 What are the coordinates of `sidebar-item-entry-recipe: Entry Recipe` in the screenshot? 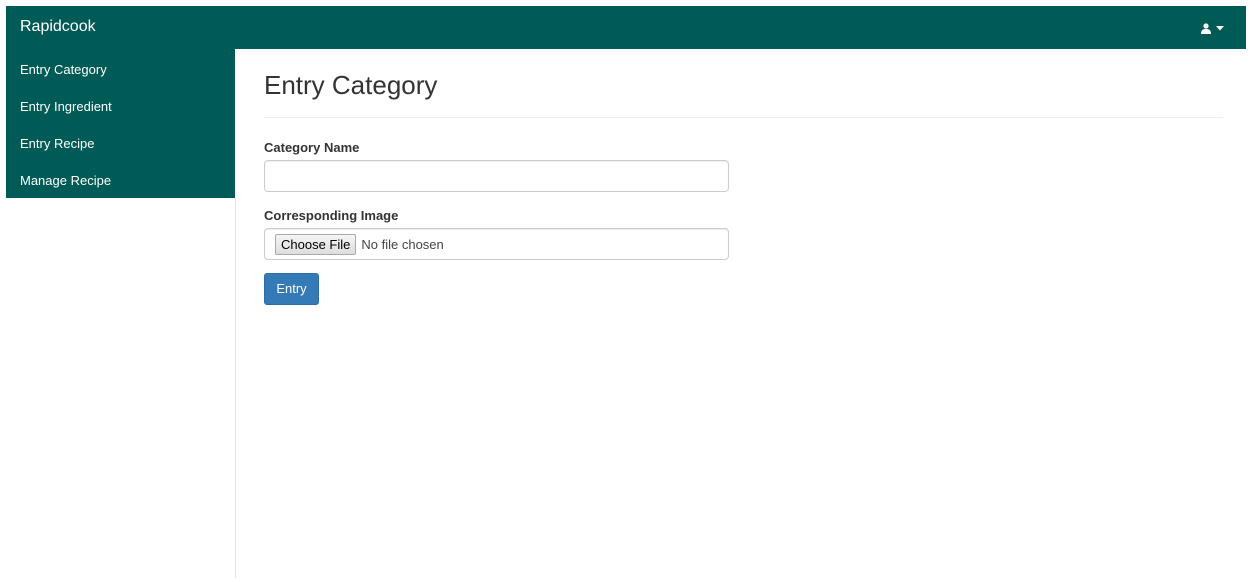 It's located at (120, 142).